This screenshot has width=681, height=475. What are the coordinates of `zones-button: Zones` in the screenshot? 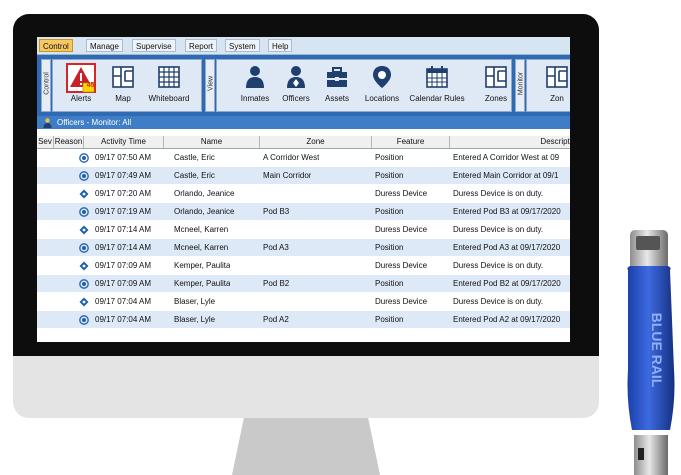 It's located at (496, 87).